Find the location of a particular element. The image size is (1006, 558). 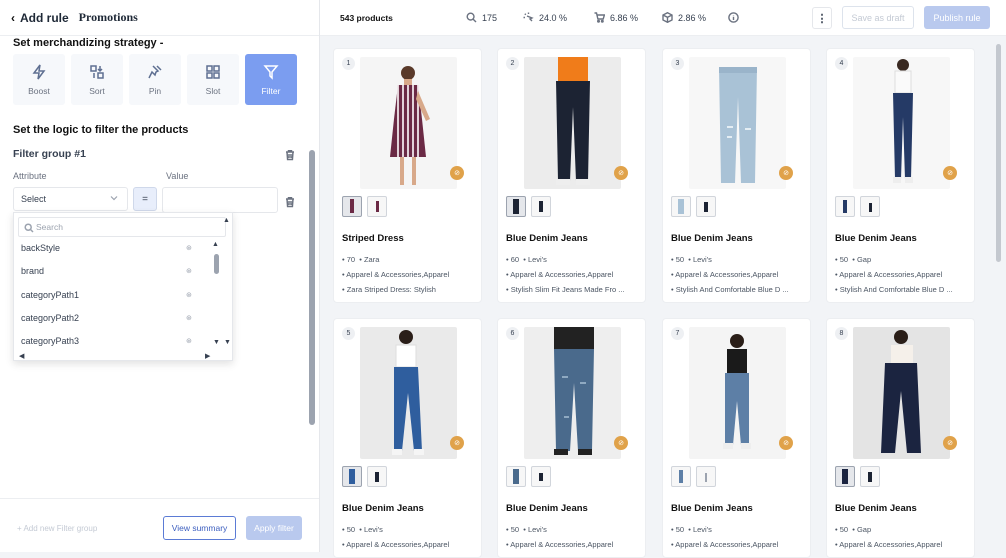

add-filter-group-button: + Add new Filter group is located at coordinates (57, 528).